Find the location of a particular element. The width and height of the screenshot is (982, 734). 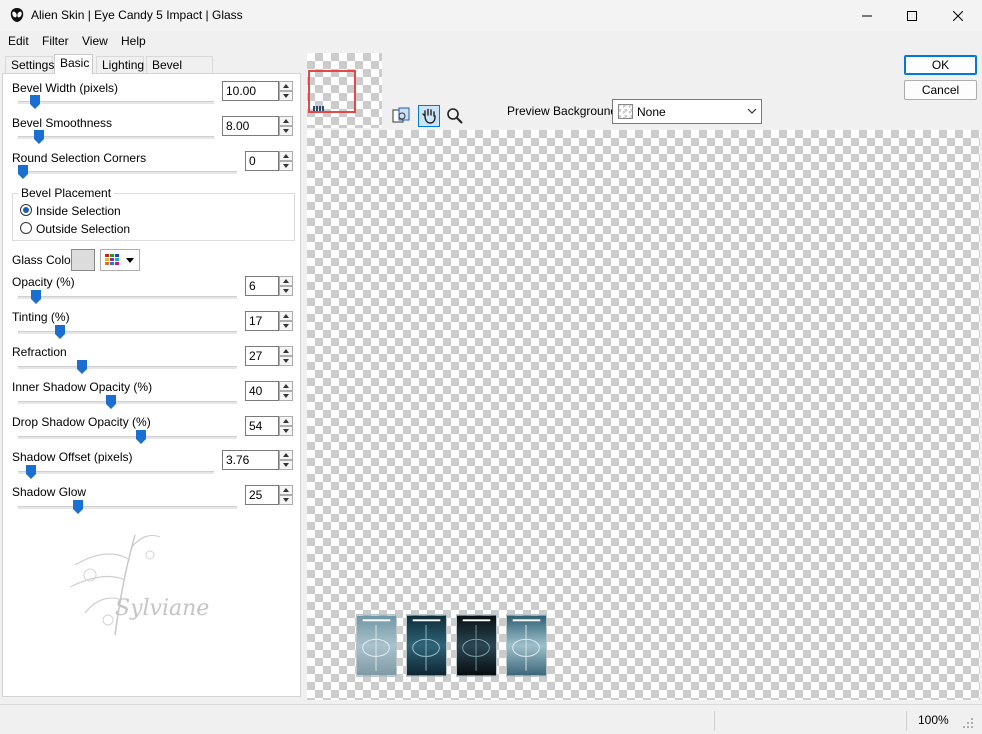

drop-shadow-input: 54 is located at coordinates (262, 426).